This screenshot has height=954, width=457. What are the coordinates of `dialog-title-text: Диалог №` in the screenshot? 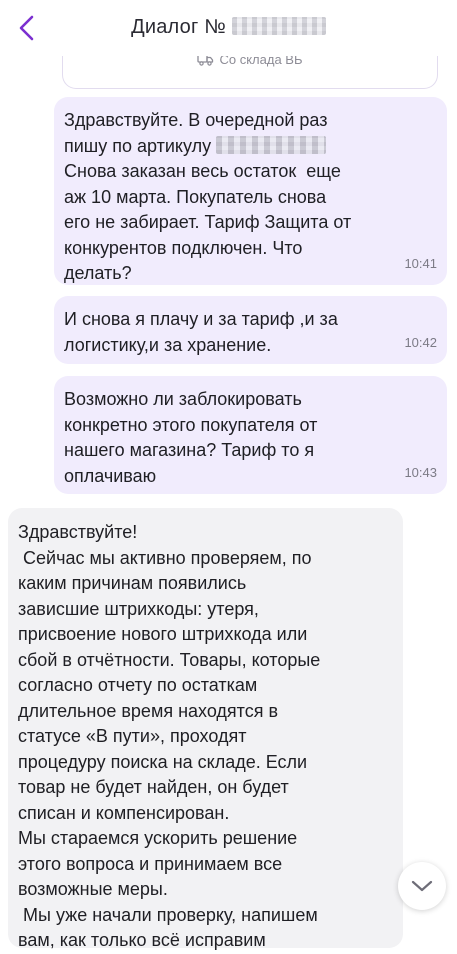 It's located at (178, 27).